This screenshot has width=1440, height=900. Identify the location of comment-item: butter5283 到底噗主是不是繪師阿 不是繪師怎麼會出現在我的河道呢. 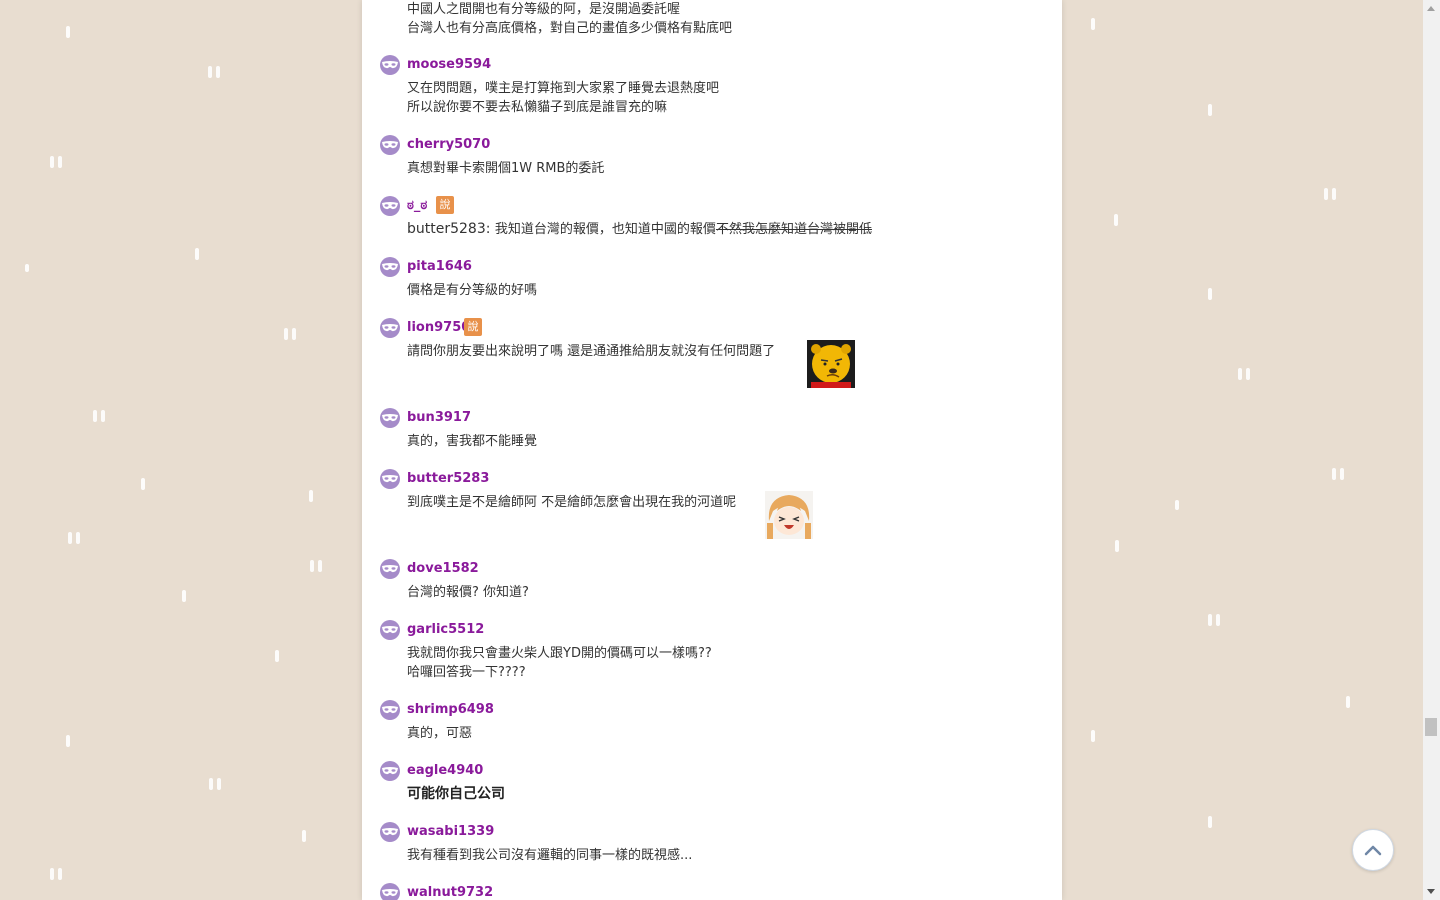
(710, 506).